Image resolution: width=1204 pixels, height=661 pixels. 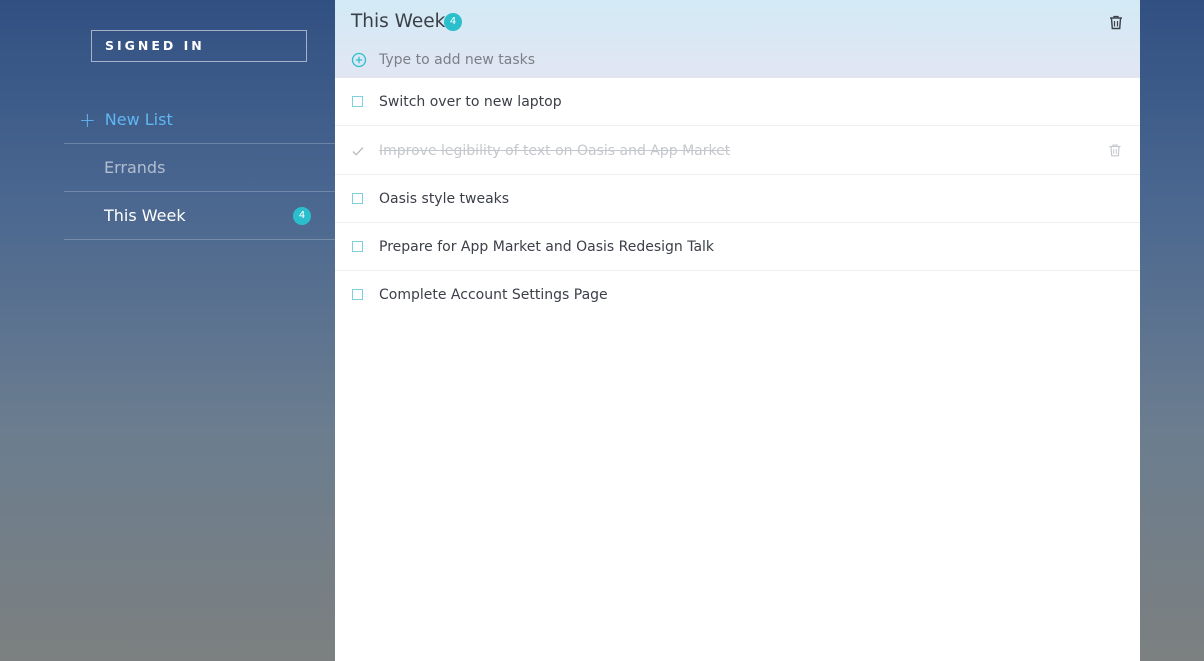 I want to click on sidebar-item-label: This Week, so click(x=145, y=215).